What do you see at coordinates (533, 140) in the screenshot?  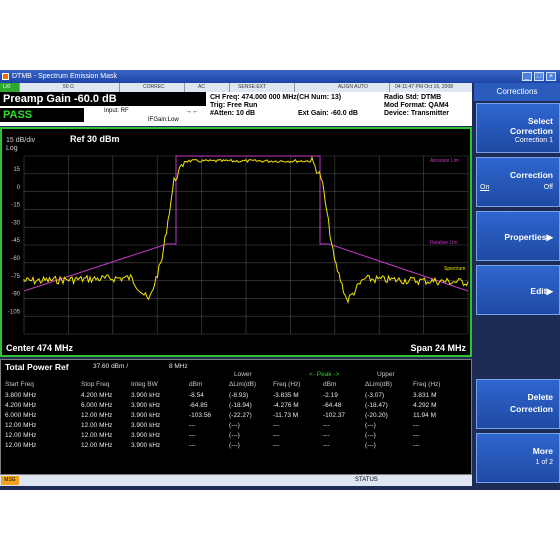 I see `softkey-value: Correction 1` at bounding box center [533, 140].